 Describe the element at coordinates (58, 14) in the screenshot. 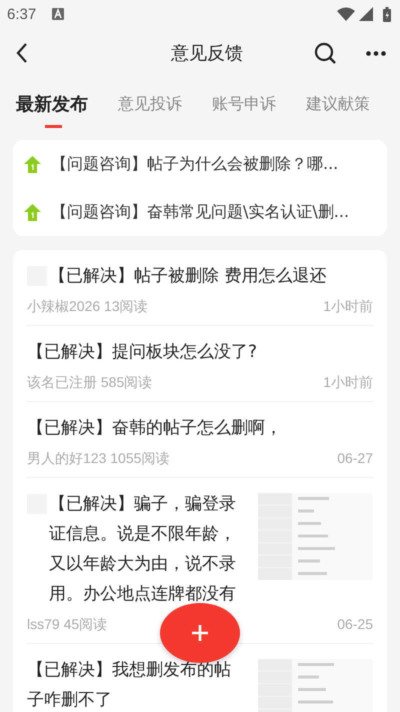

I see `notification-icon` at that location.